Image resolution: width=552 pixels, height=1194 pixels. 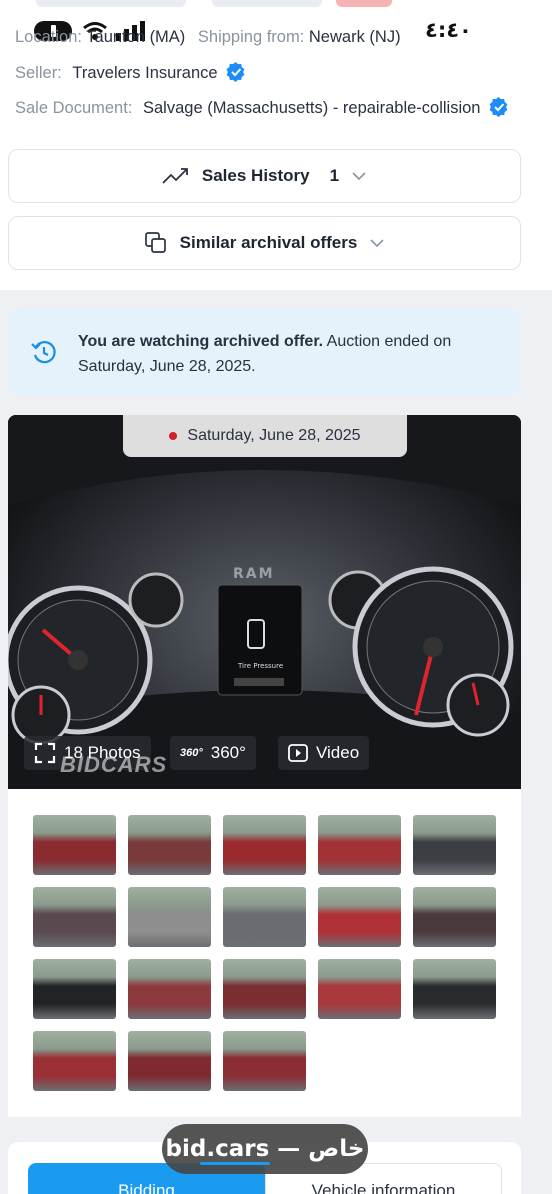 I want to click on auction-date-pill: Saturday, June 28, 2025, so click(x=265, y=436).